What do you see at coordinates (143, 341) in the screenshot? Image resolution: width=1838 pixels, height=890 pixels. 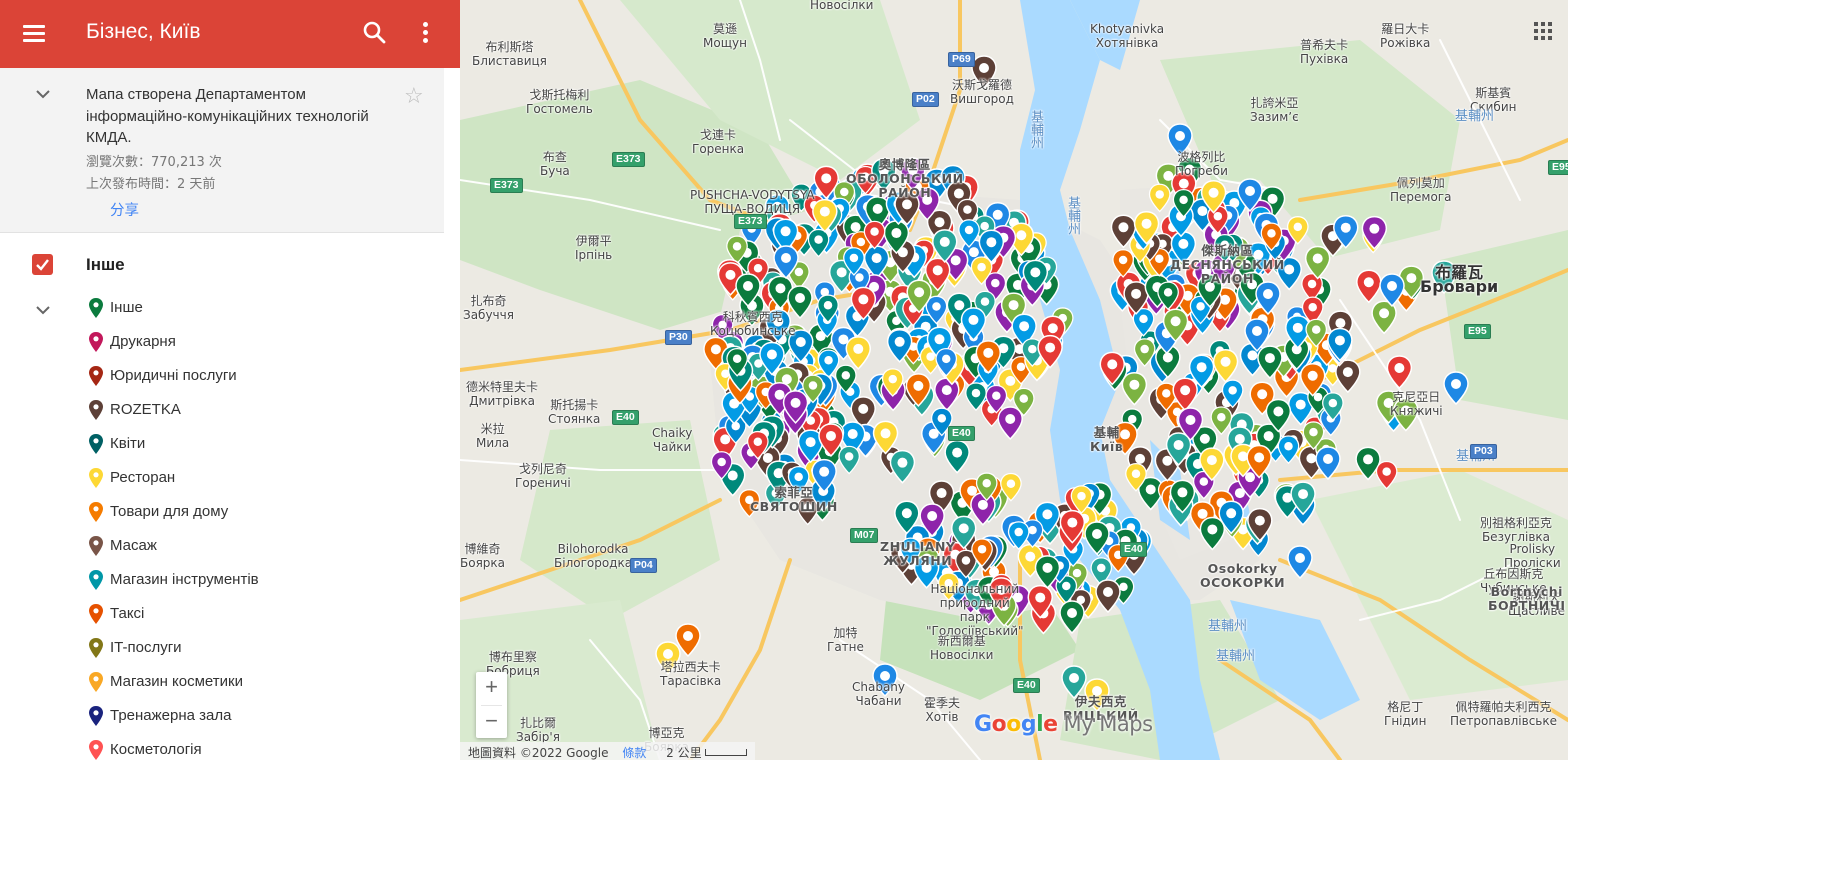 I see `legend-item-label: Друкарня` at bounding box center [143, 341].